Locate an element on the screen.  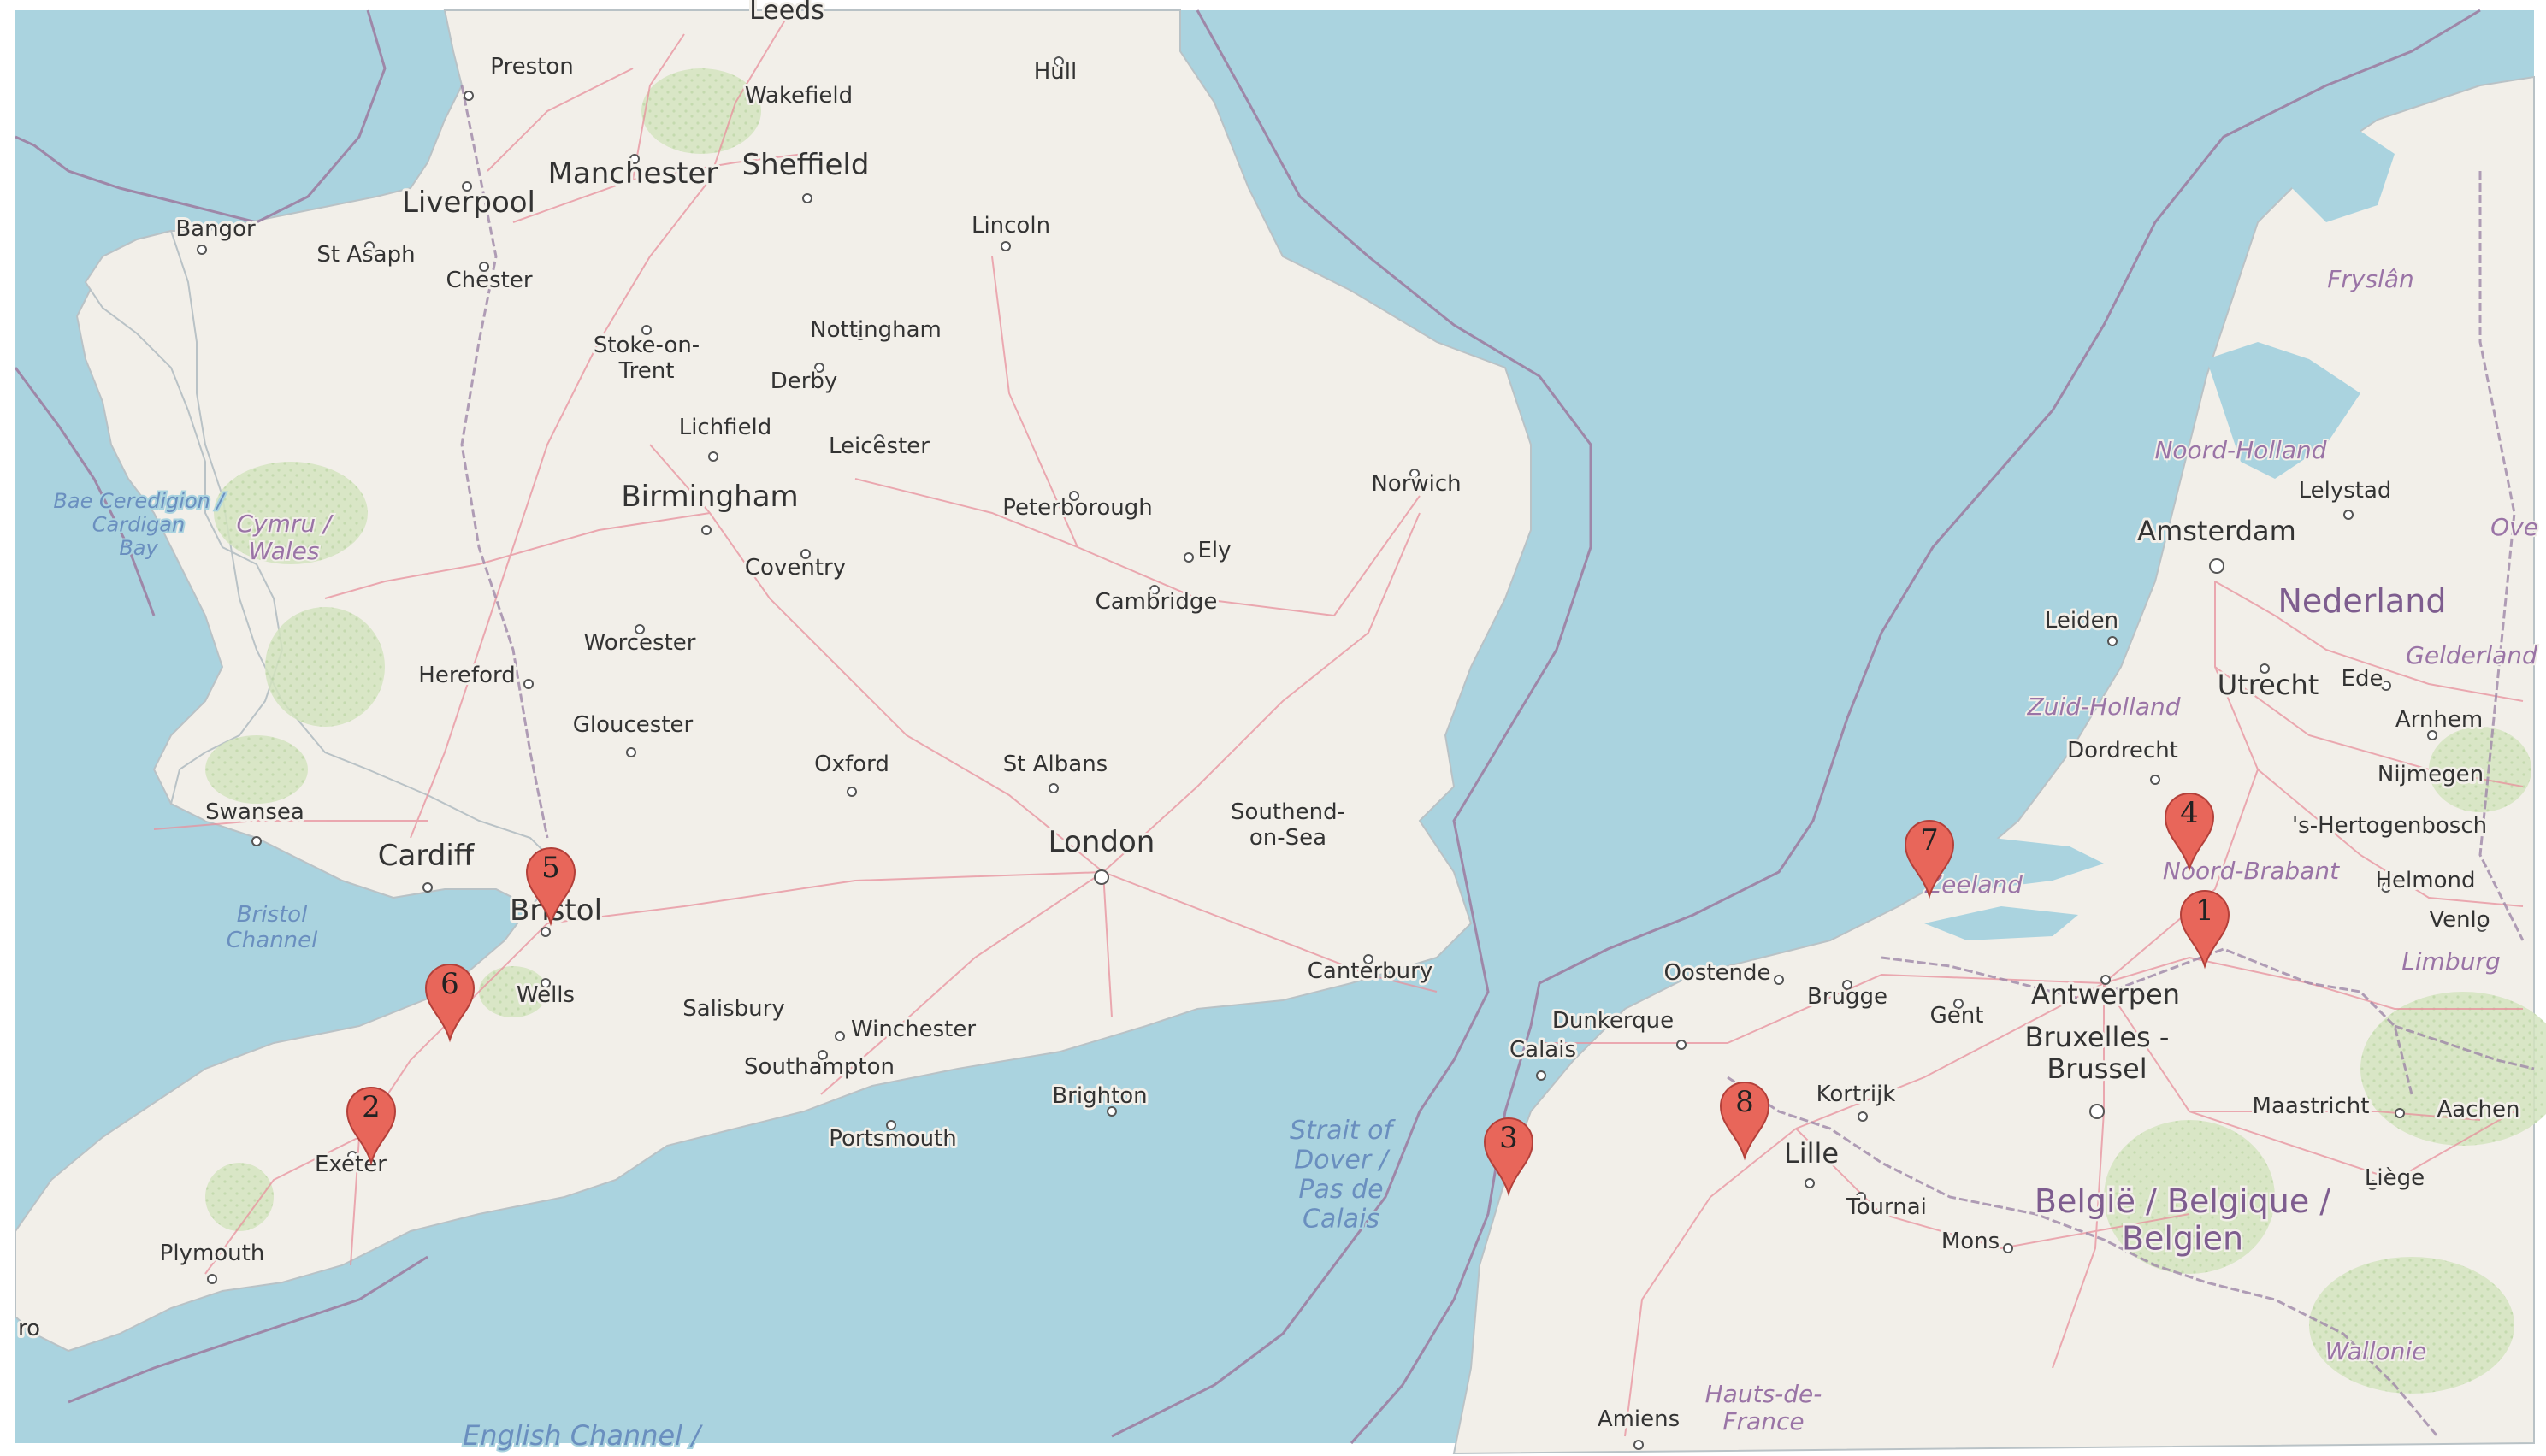
city-label-liverpool: Liverpool is located at coordinates (468, 203).